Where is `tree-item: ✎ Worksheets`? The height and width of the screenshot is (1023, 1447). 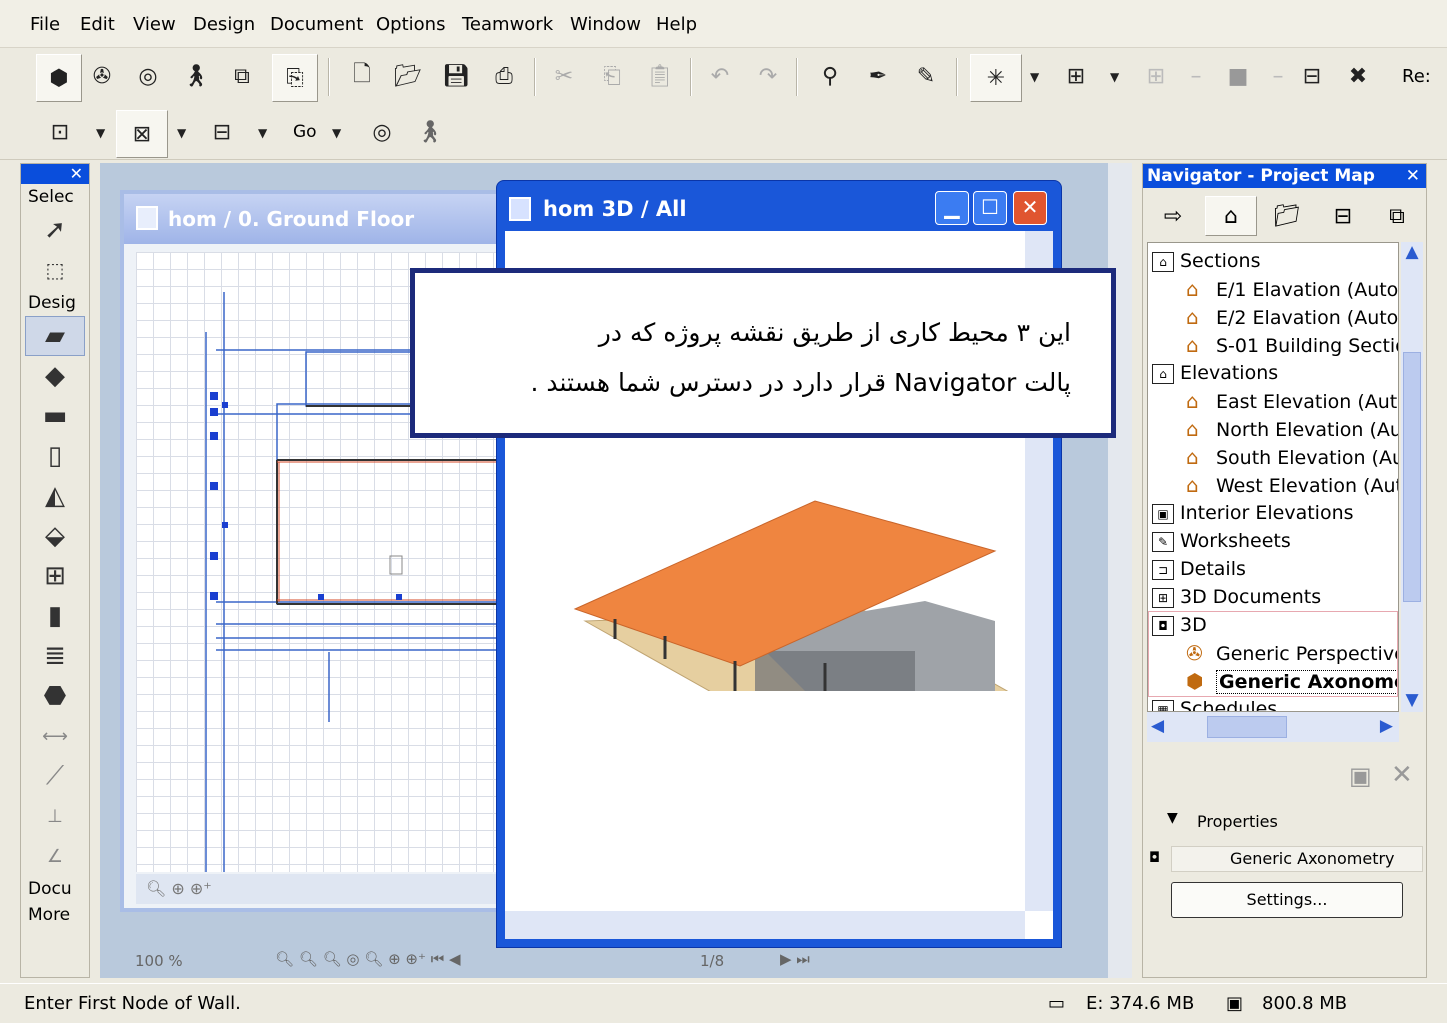
tree-item: ✎ Worksheets is located at coordinates (1221, 541).